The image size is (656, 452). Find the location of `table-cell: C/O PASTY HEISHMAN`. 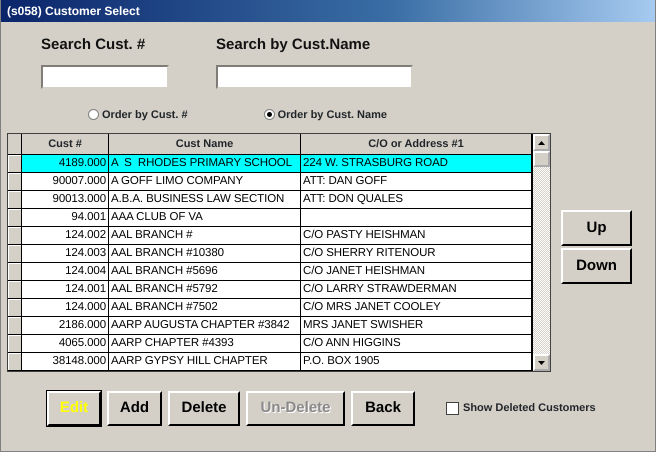

table-cell: C/O PASTY HEISHMAN is located at coordinates (416, 236).